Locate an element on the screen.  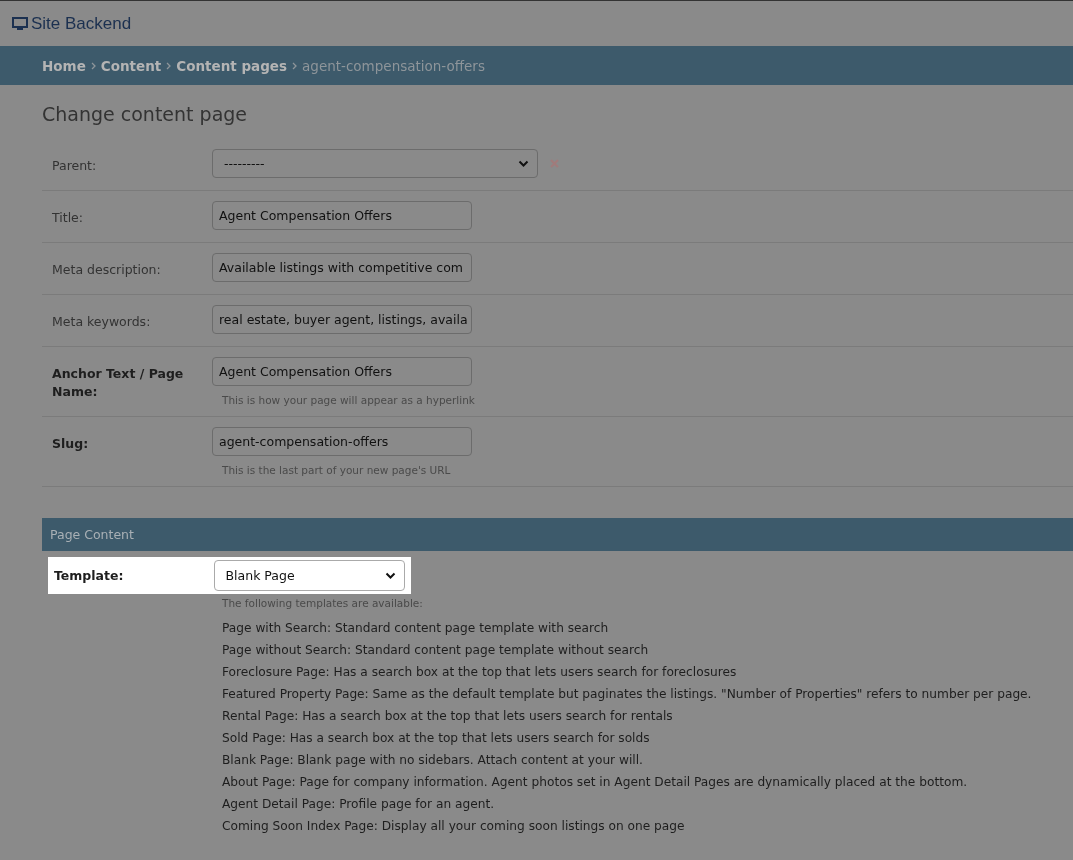
help-text: This is the last part of your new page's URL is located at coordinates (337, 470).